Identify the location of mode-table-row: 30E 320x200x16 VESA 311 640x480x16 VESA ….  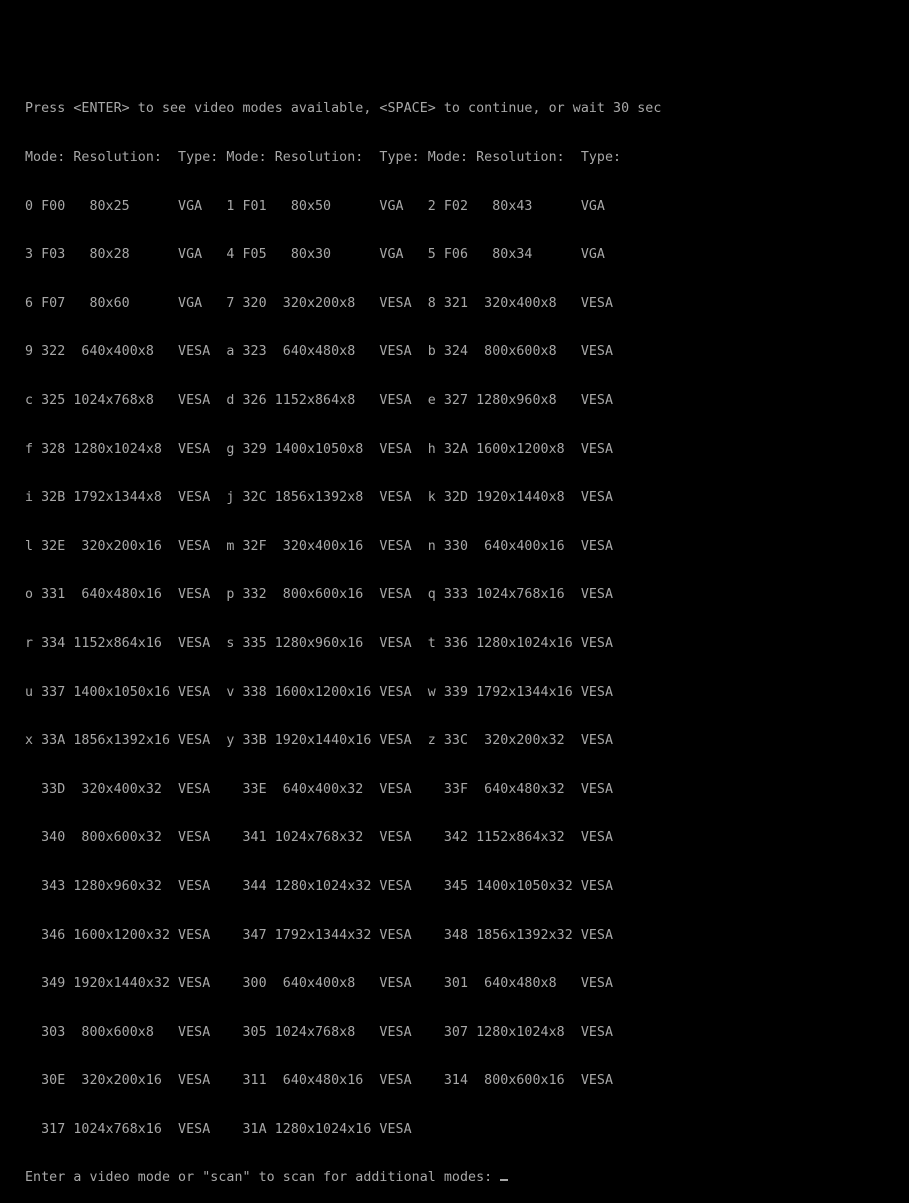
(319, 1081).